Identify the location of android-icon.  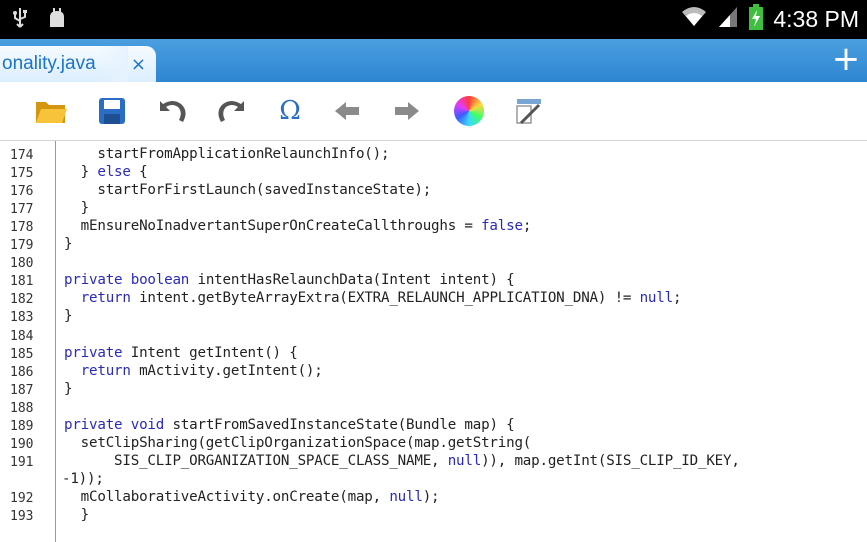
(57, 20).